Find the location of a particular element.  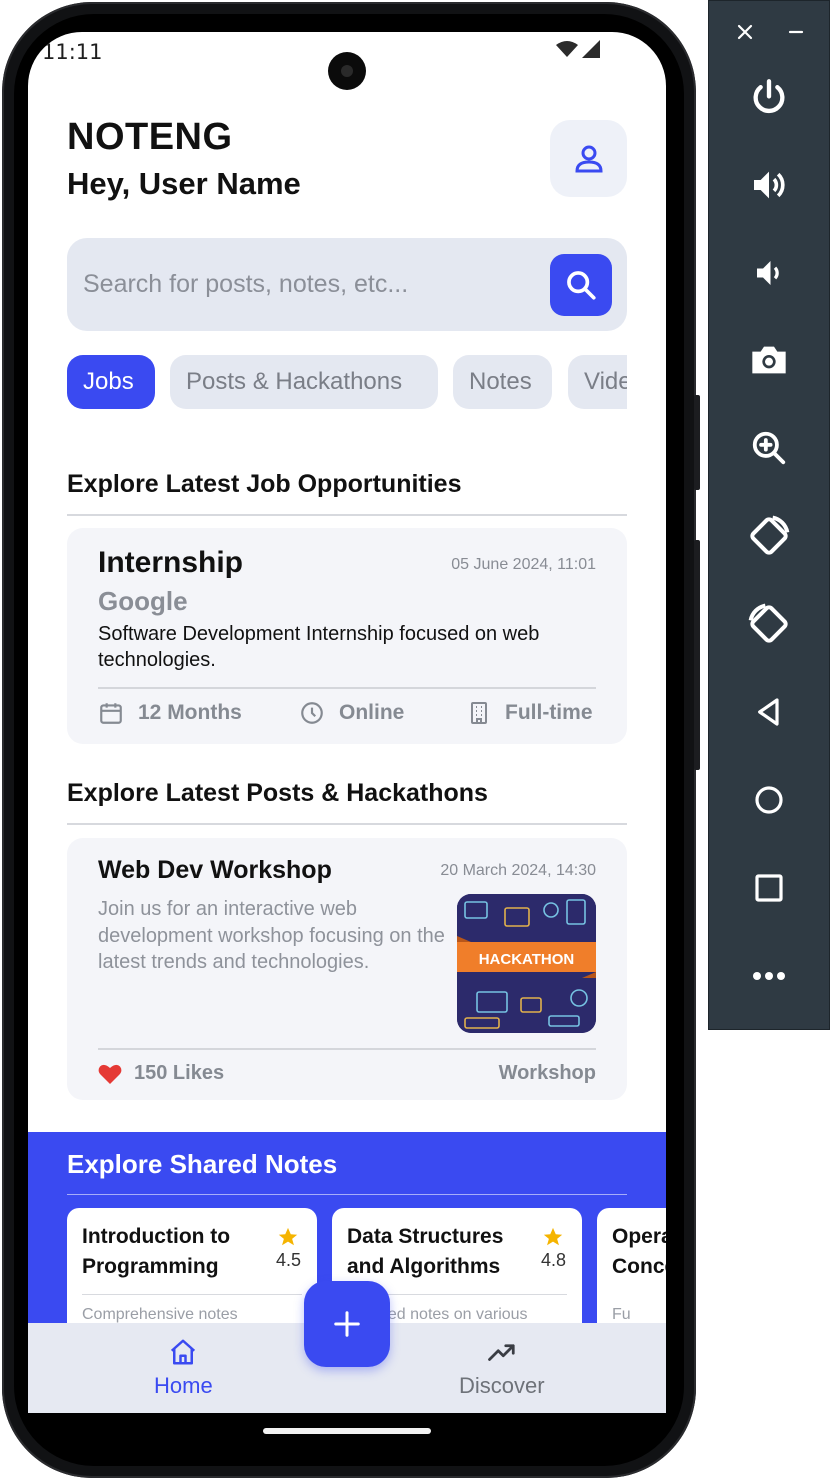

power-button is located at coordinates (769, 98).